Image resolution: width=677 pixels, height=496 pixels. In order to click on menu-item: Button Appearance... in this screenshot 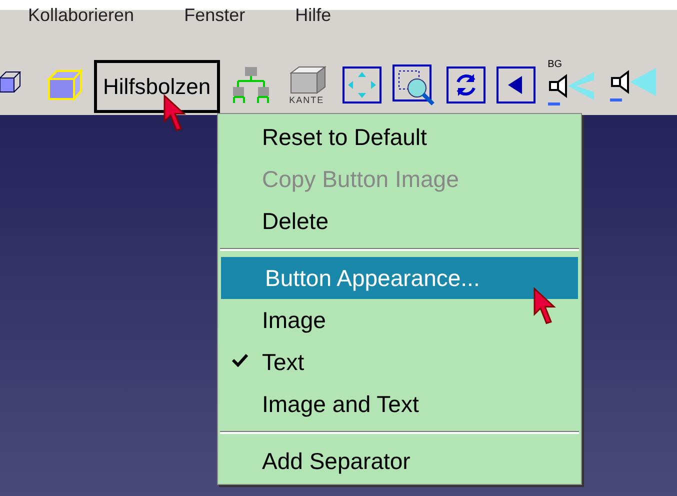, I will do `click(399, 278)`.